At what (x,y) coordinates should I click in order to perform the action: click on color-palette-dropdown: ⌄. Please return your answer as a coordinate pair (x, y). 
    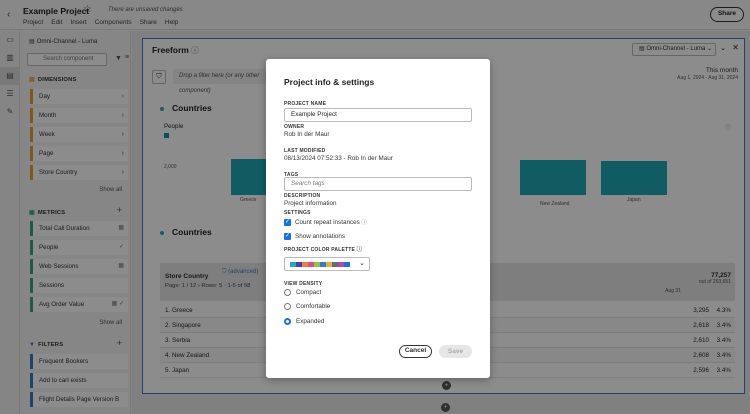
    Looking at the image, I should click on (327, 264).